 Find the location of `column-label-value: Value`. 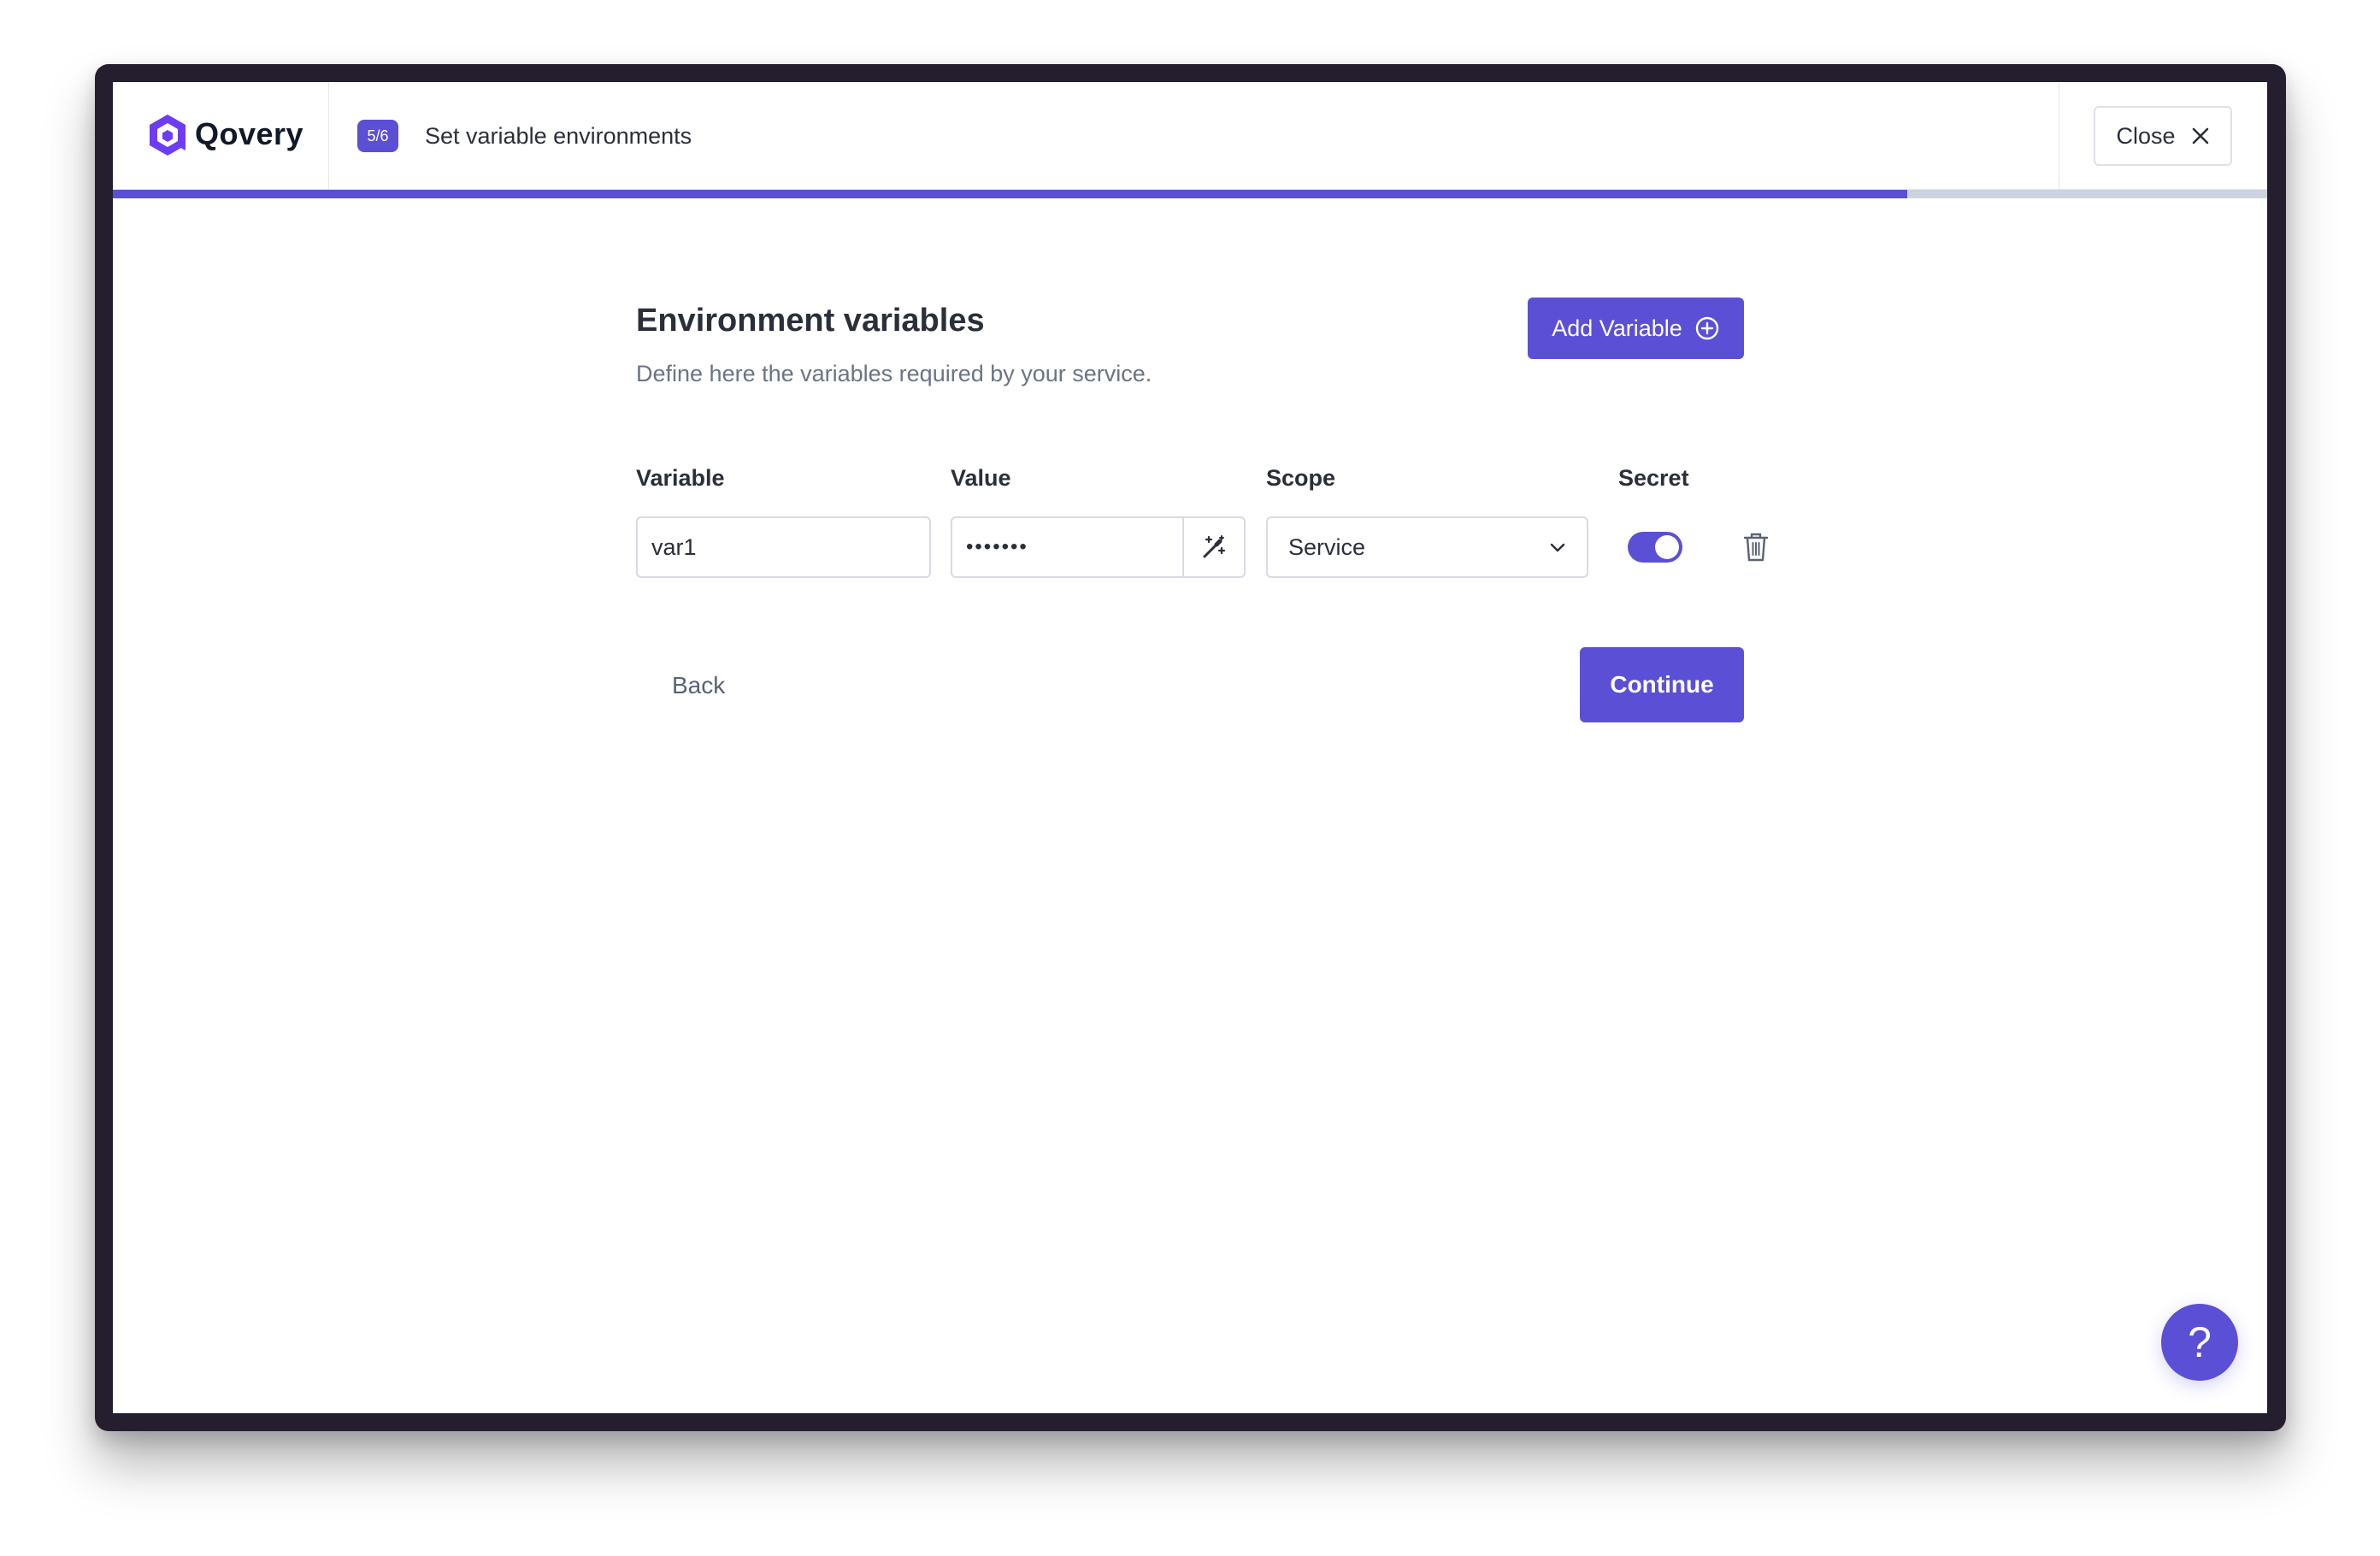

column-label-value: Value is located at coordinates (981, 478).